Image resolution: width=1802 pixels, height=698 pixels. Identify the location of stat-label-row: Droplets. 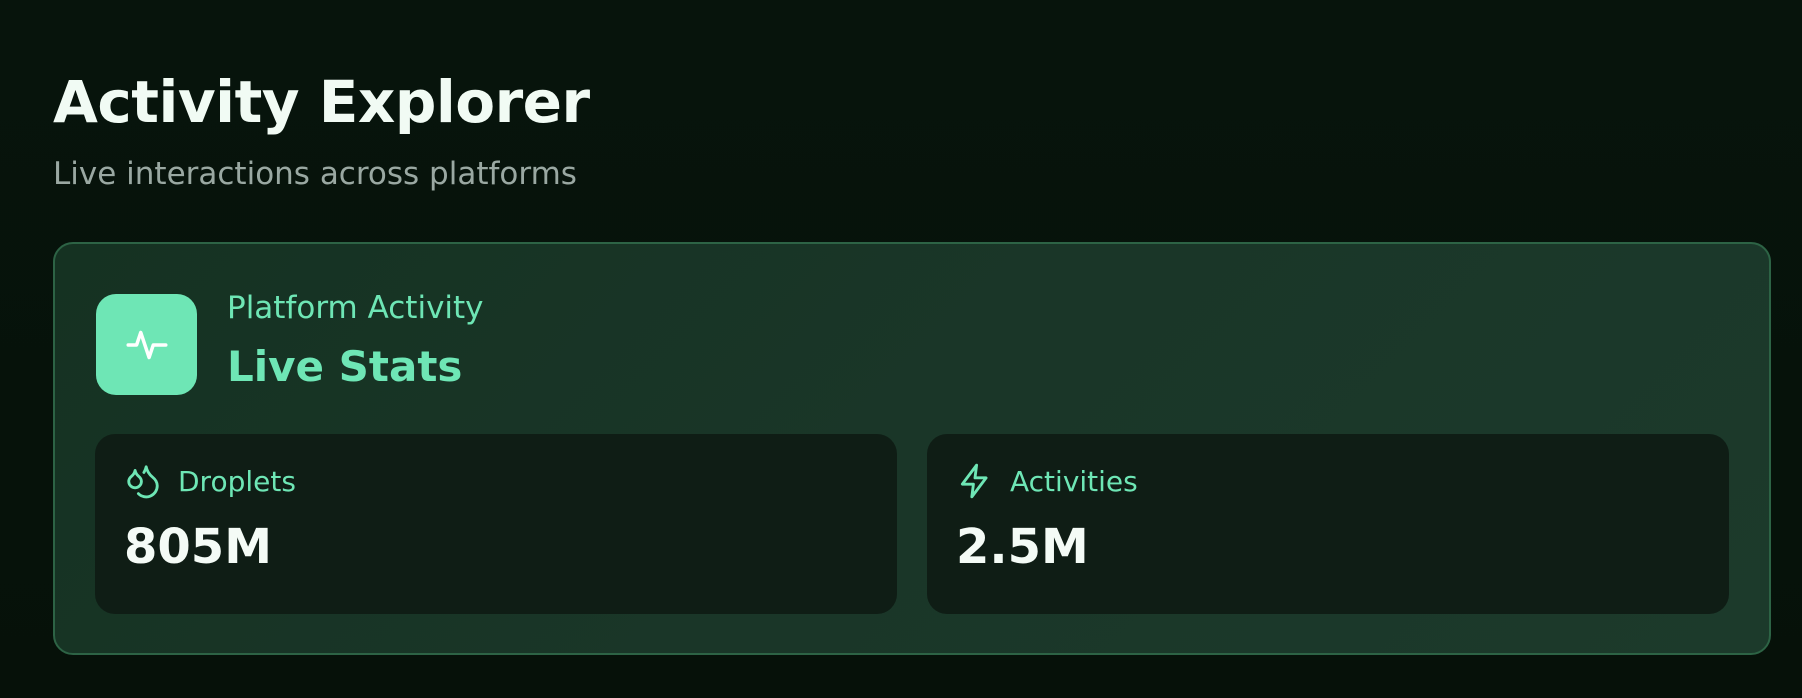
(210, 481).